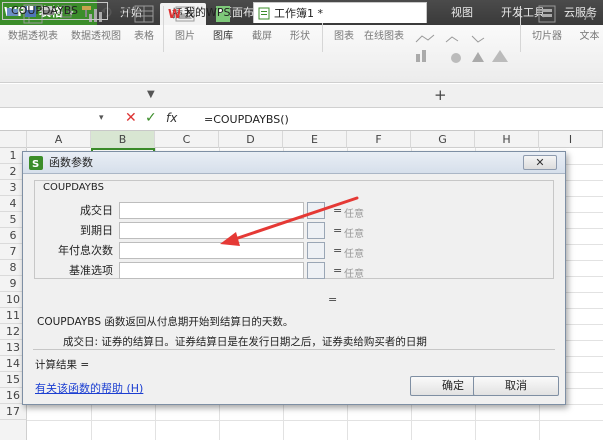 The height and width of the screenshot is (440, 603). I want to click on svg-text: A, so click(589, 16).